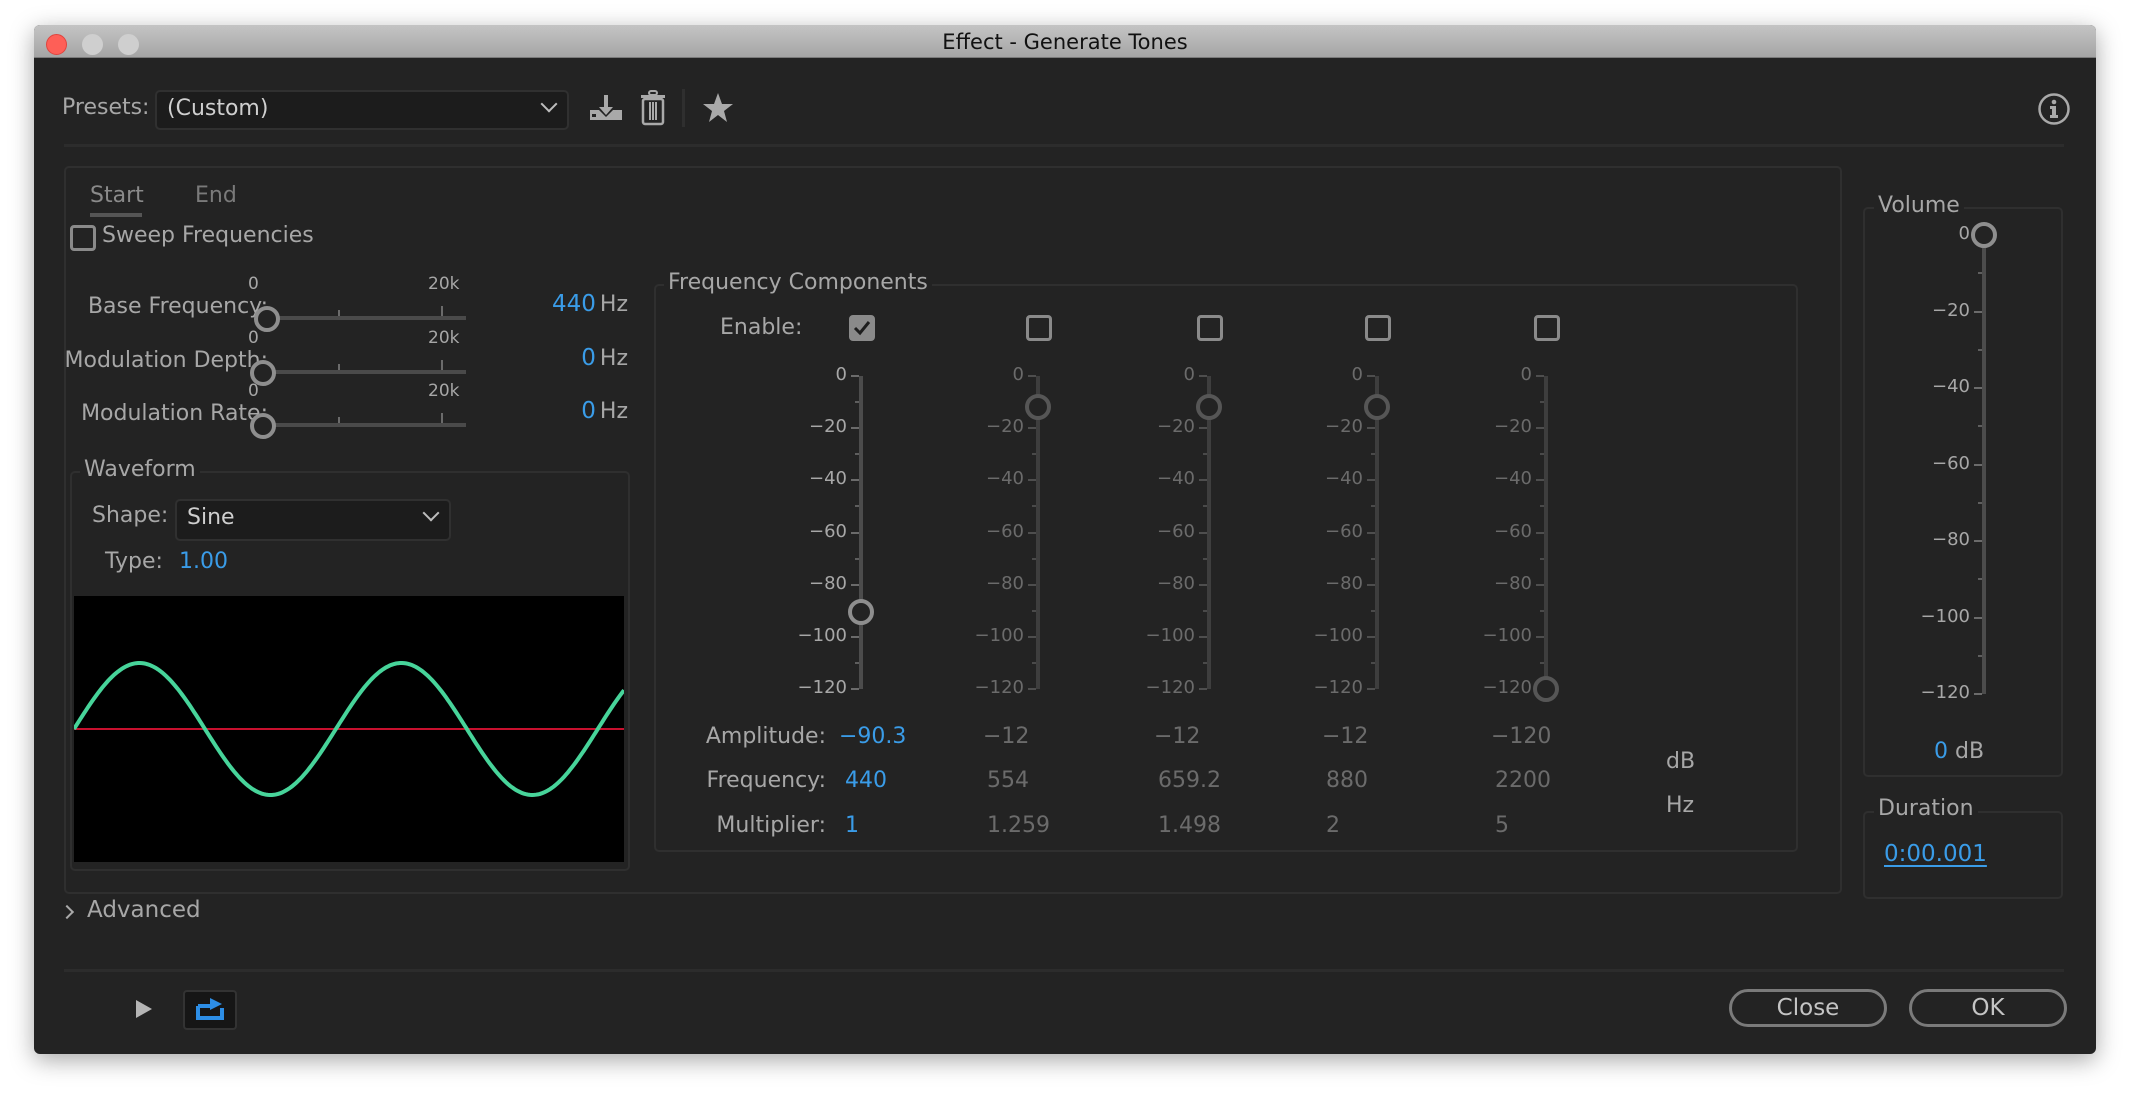  Describe the element at coordinates (1970, 751) in the screenshot. I see `volume-unit: dB` at that location.